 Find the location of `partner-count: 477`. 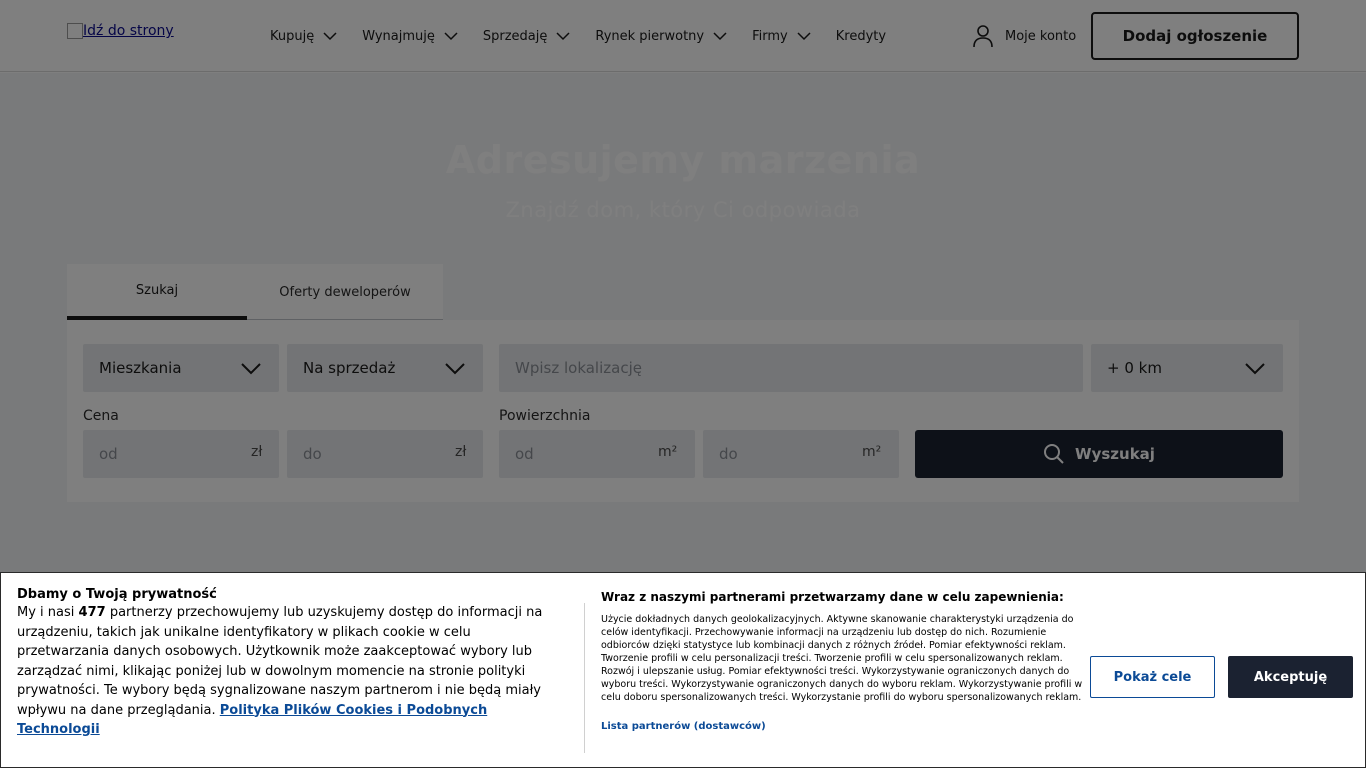

partner-count: 477 is located at coordinates (92, 612).